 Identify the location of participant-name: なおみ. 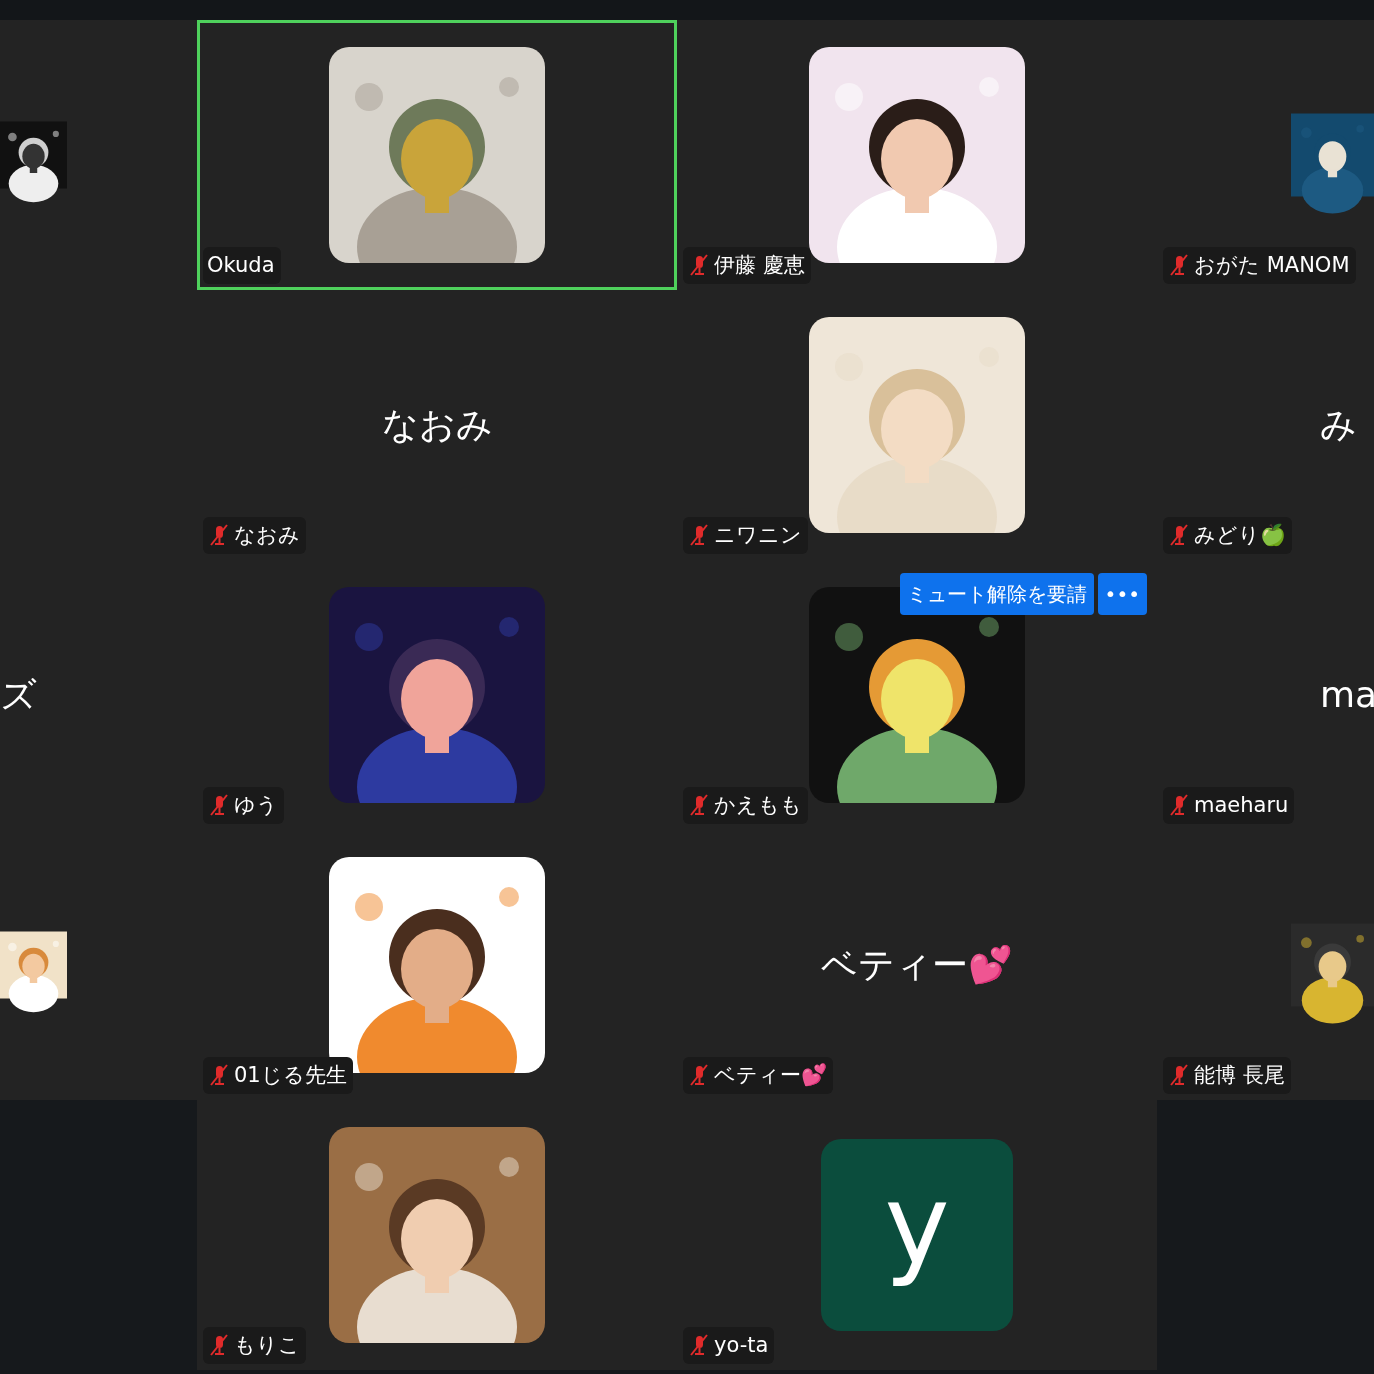
(267, 535).